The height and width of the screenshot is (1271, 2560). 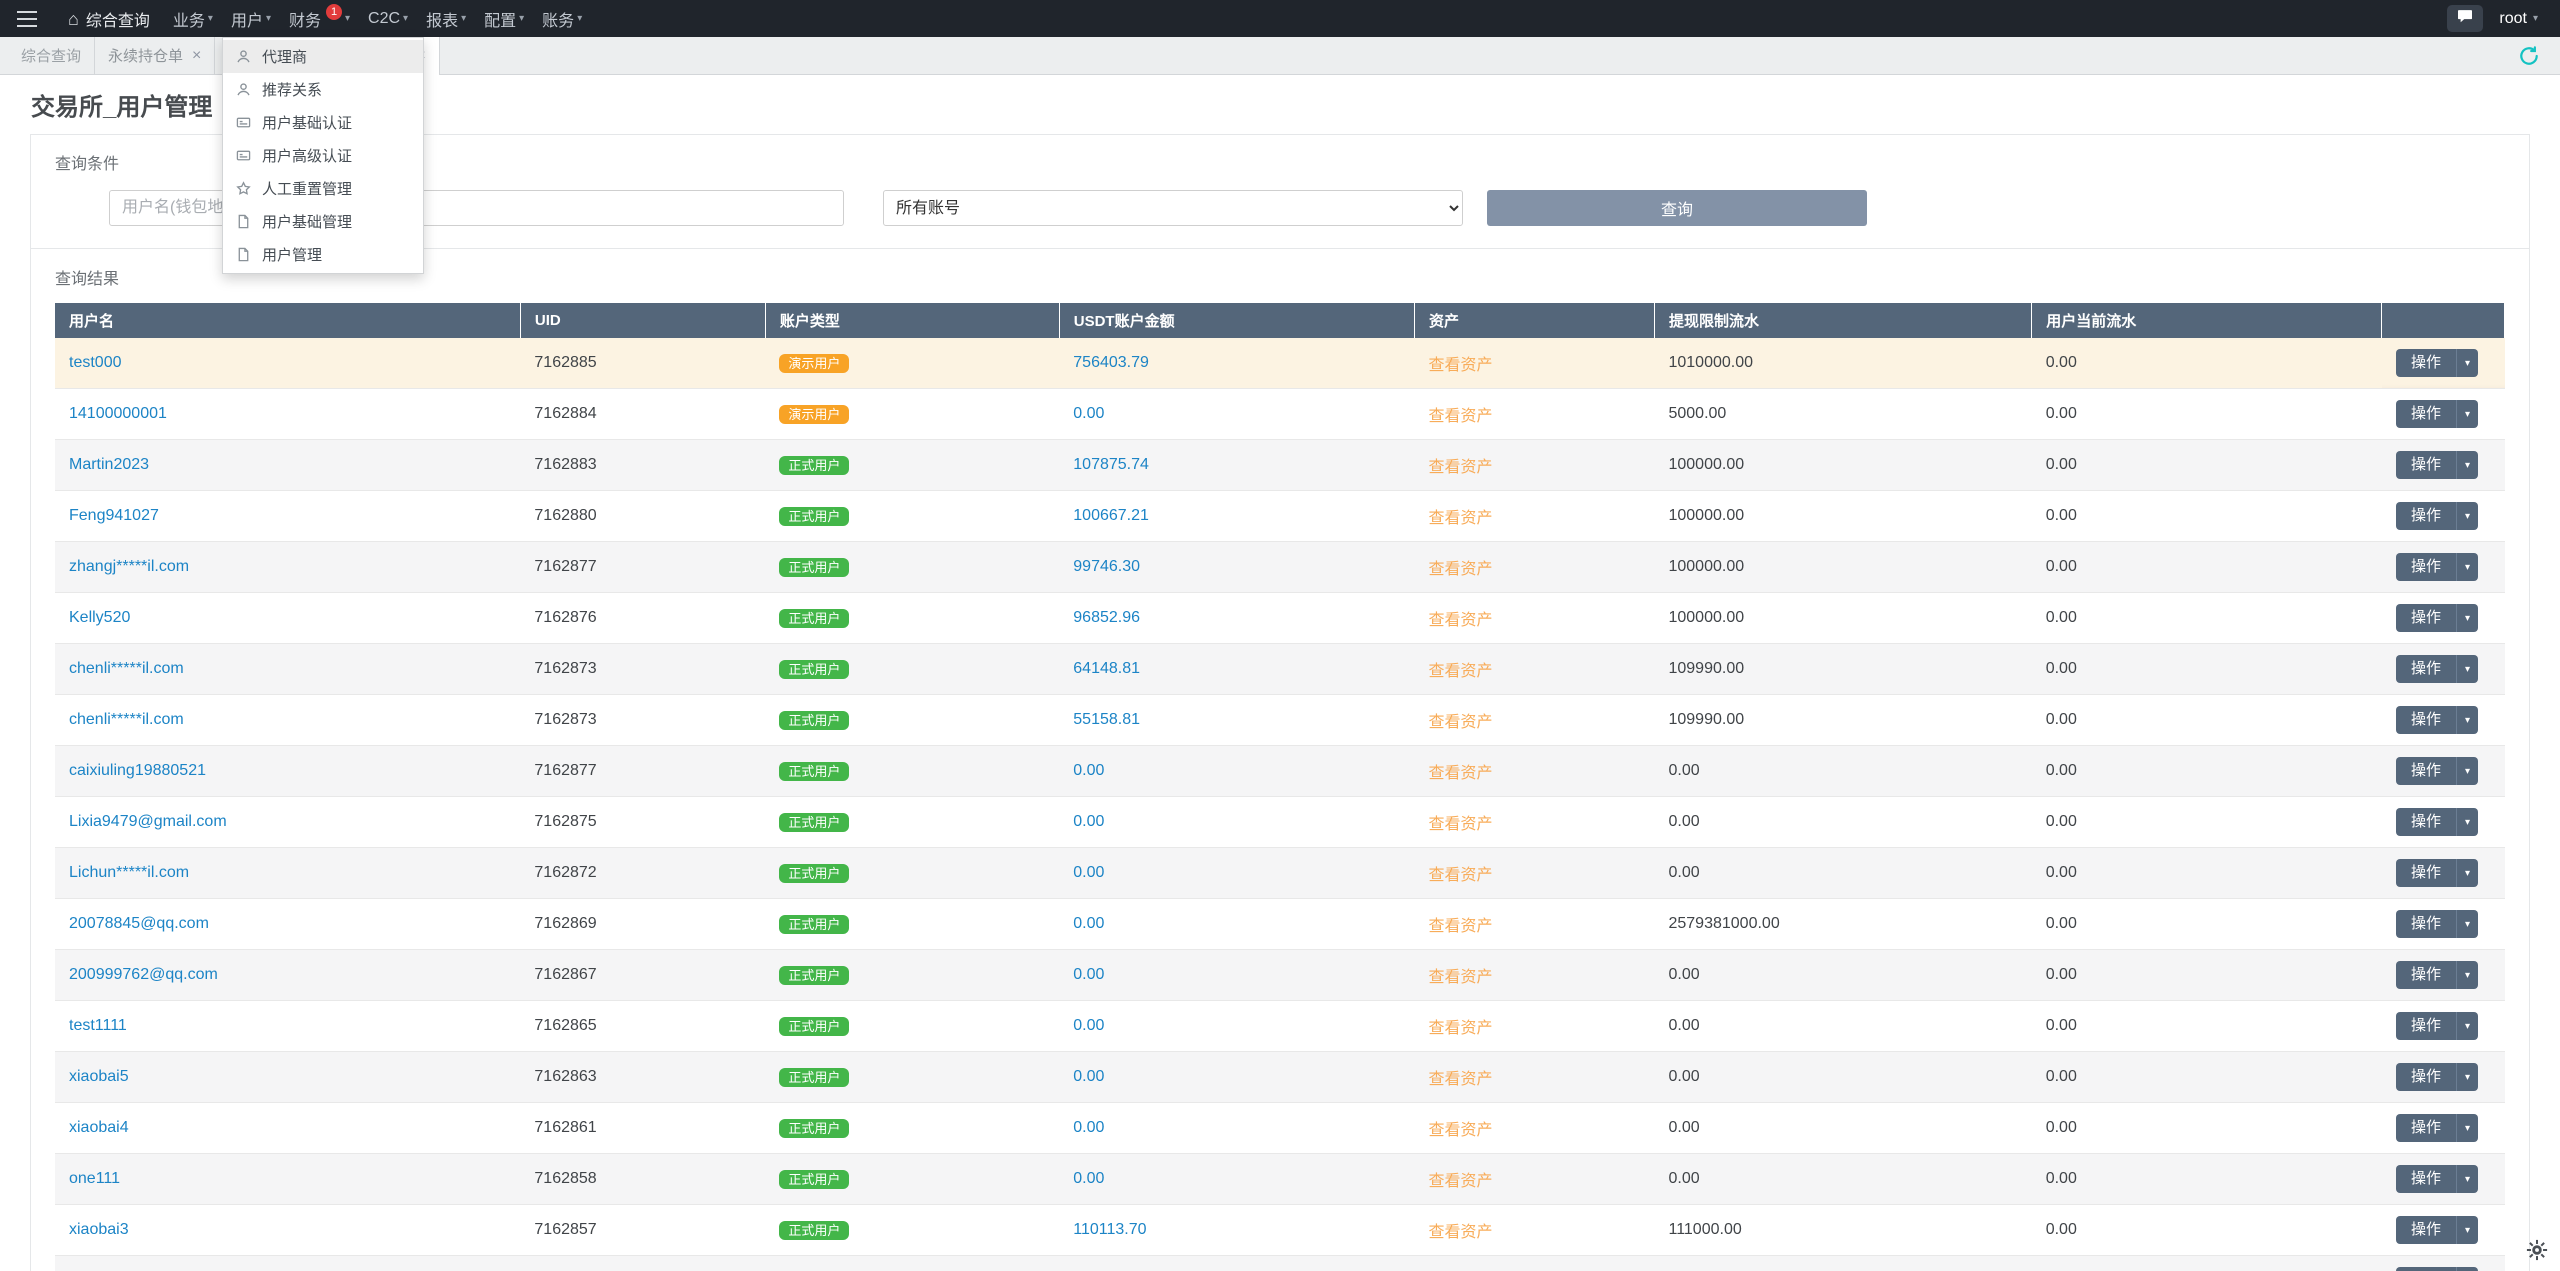 What do you see at coordinates (1106, 719) in the screenshot?
I see `usdt-amount-link: 55158.81` at bounding box center [1106, 719].